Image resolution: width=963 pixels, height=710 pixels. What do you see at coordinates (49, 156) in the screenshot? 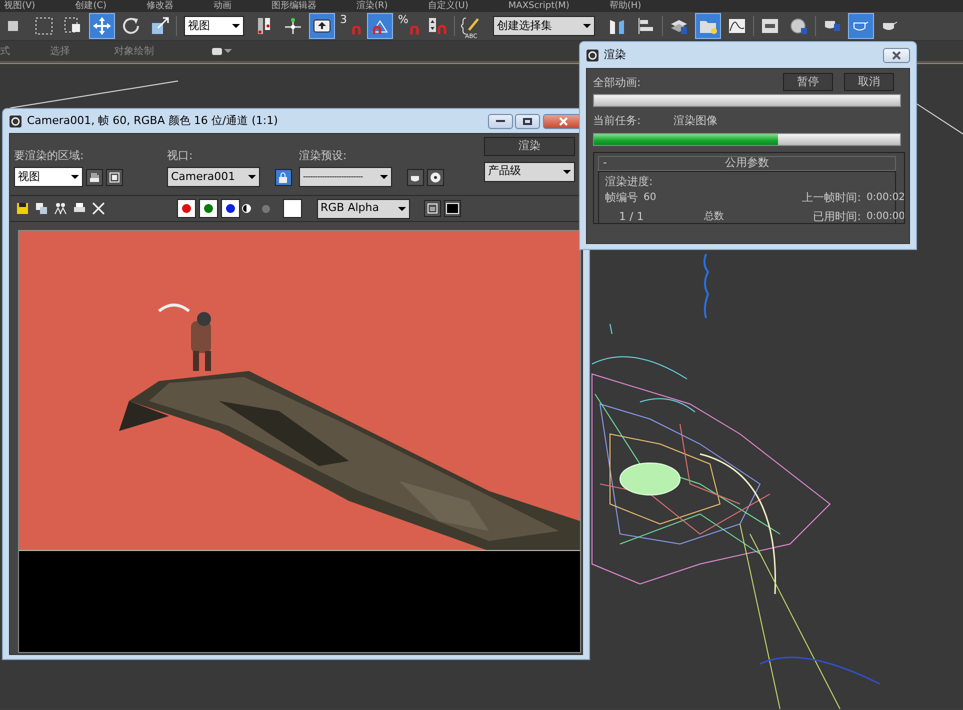
I see `field-label: 要渲染的区域:` at bounding box center [49, 156].